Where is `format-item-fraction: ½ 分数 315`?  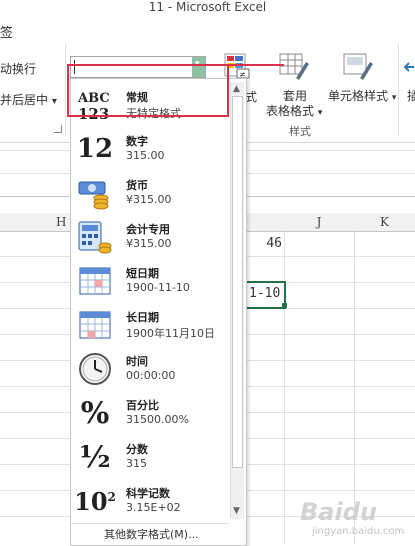
format-item-fraction: ½ 分数 315 is located at coordinates (150, 457).